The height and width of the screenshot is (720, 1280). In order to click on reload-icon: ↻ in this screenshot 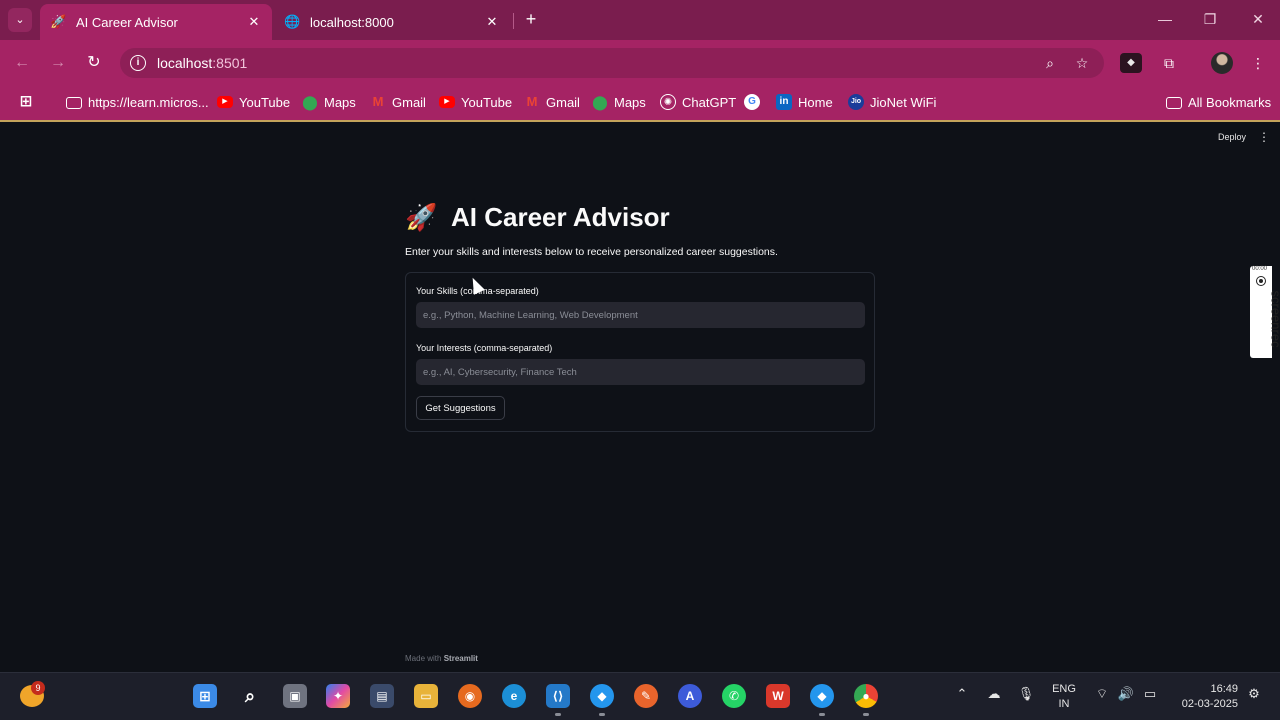, I will do `click(94, 63)`.